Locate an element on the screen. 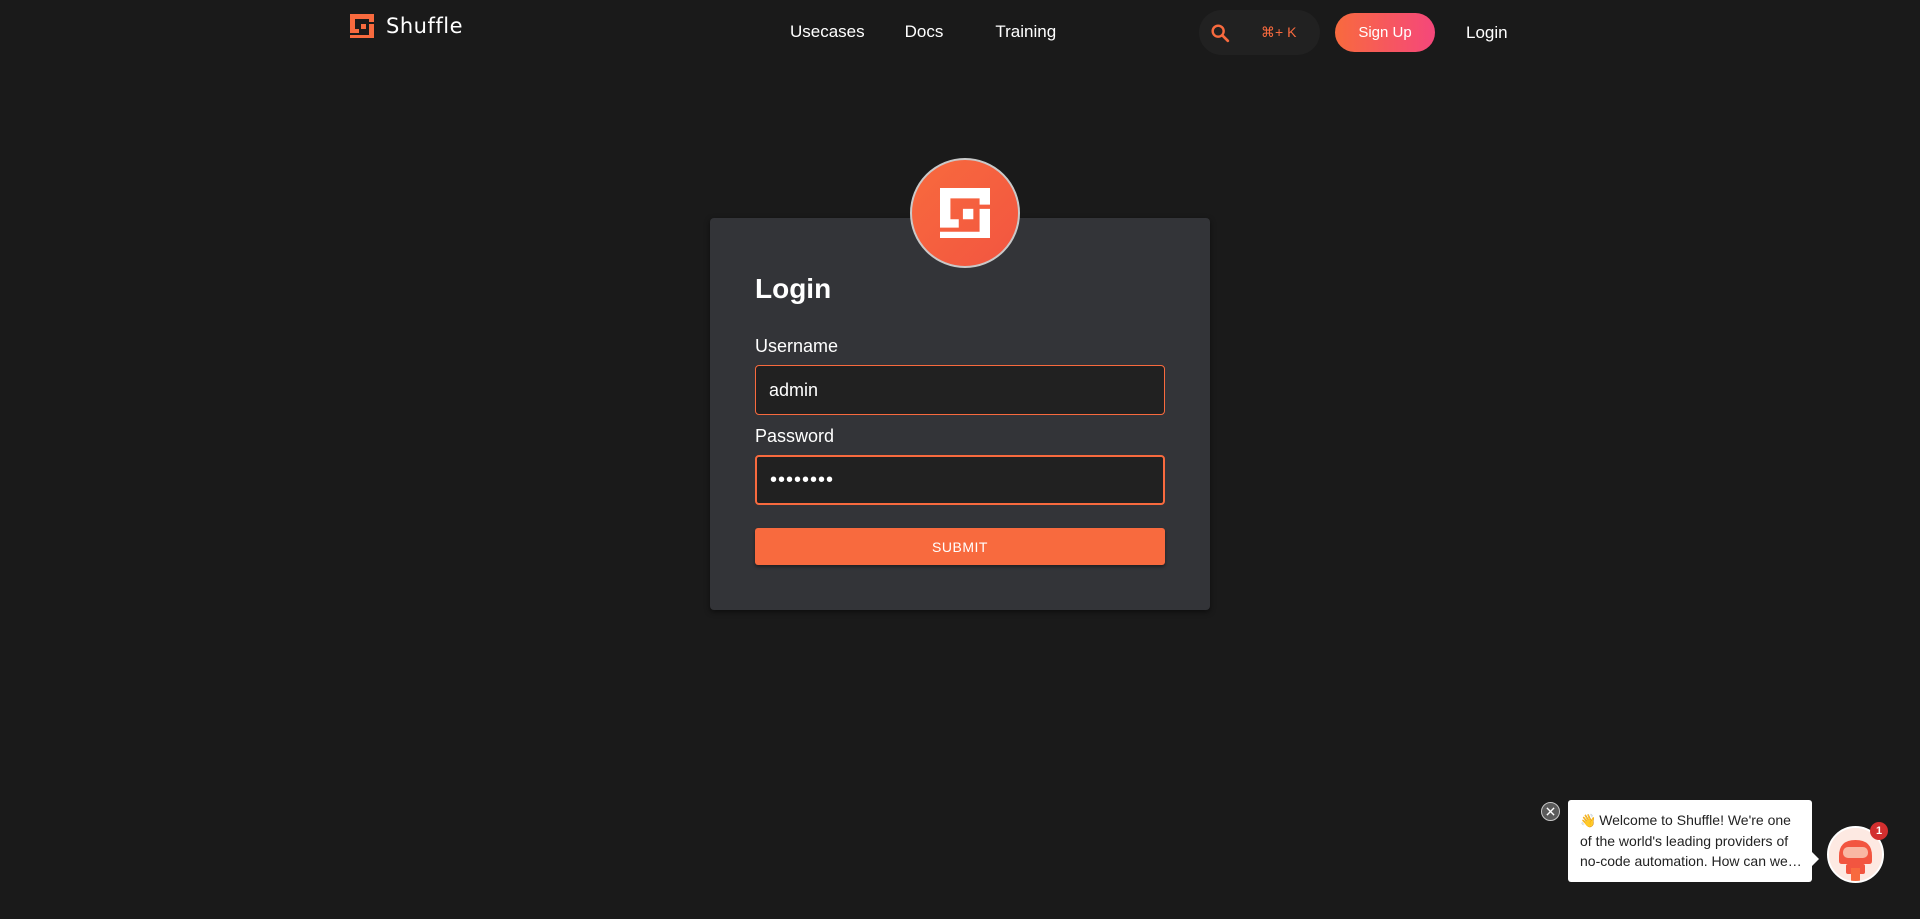 This screenshot has width=1920, height=919. search-shortcut: ⌘+ K is located at coordinates (1279, 32).